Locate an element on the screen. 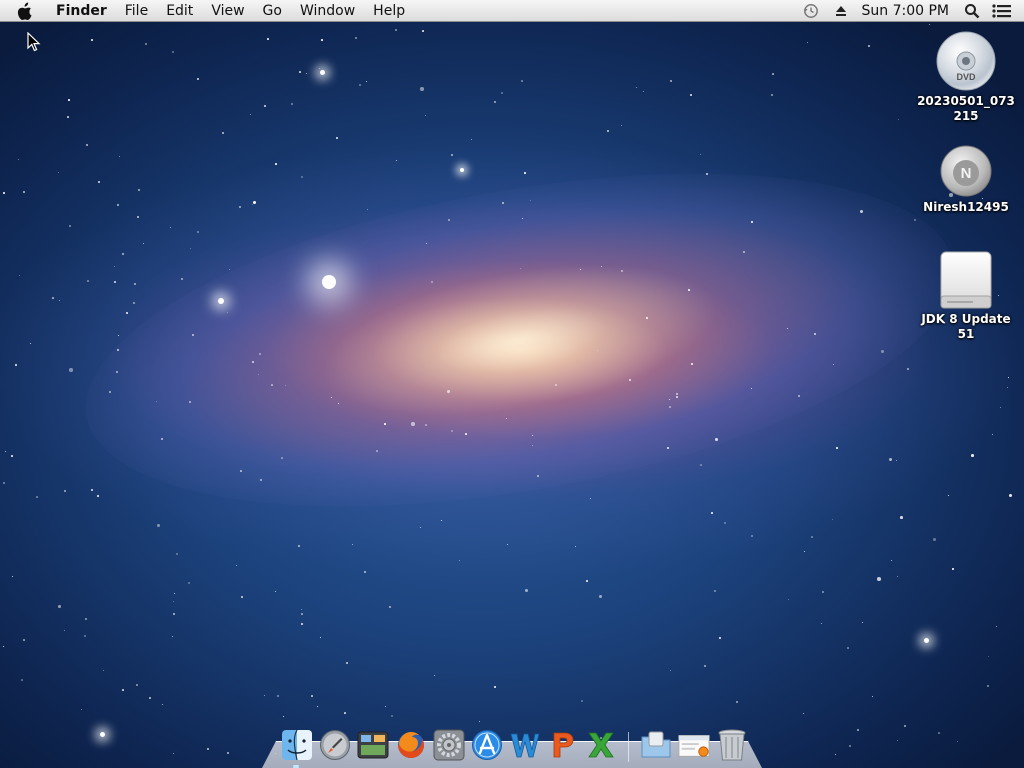  dock-app-store is located at coordinates (487, 745).